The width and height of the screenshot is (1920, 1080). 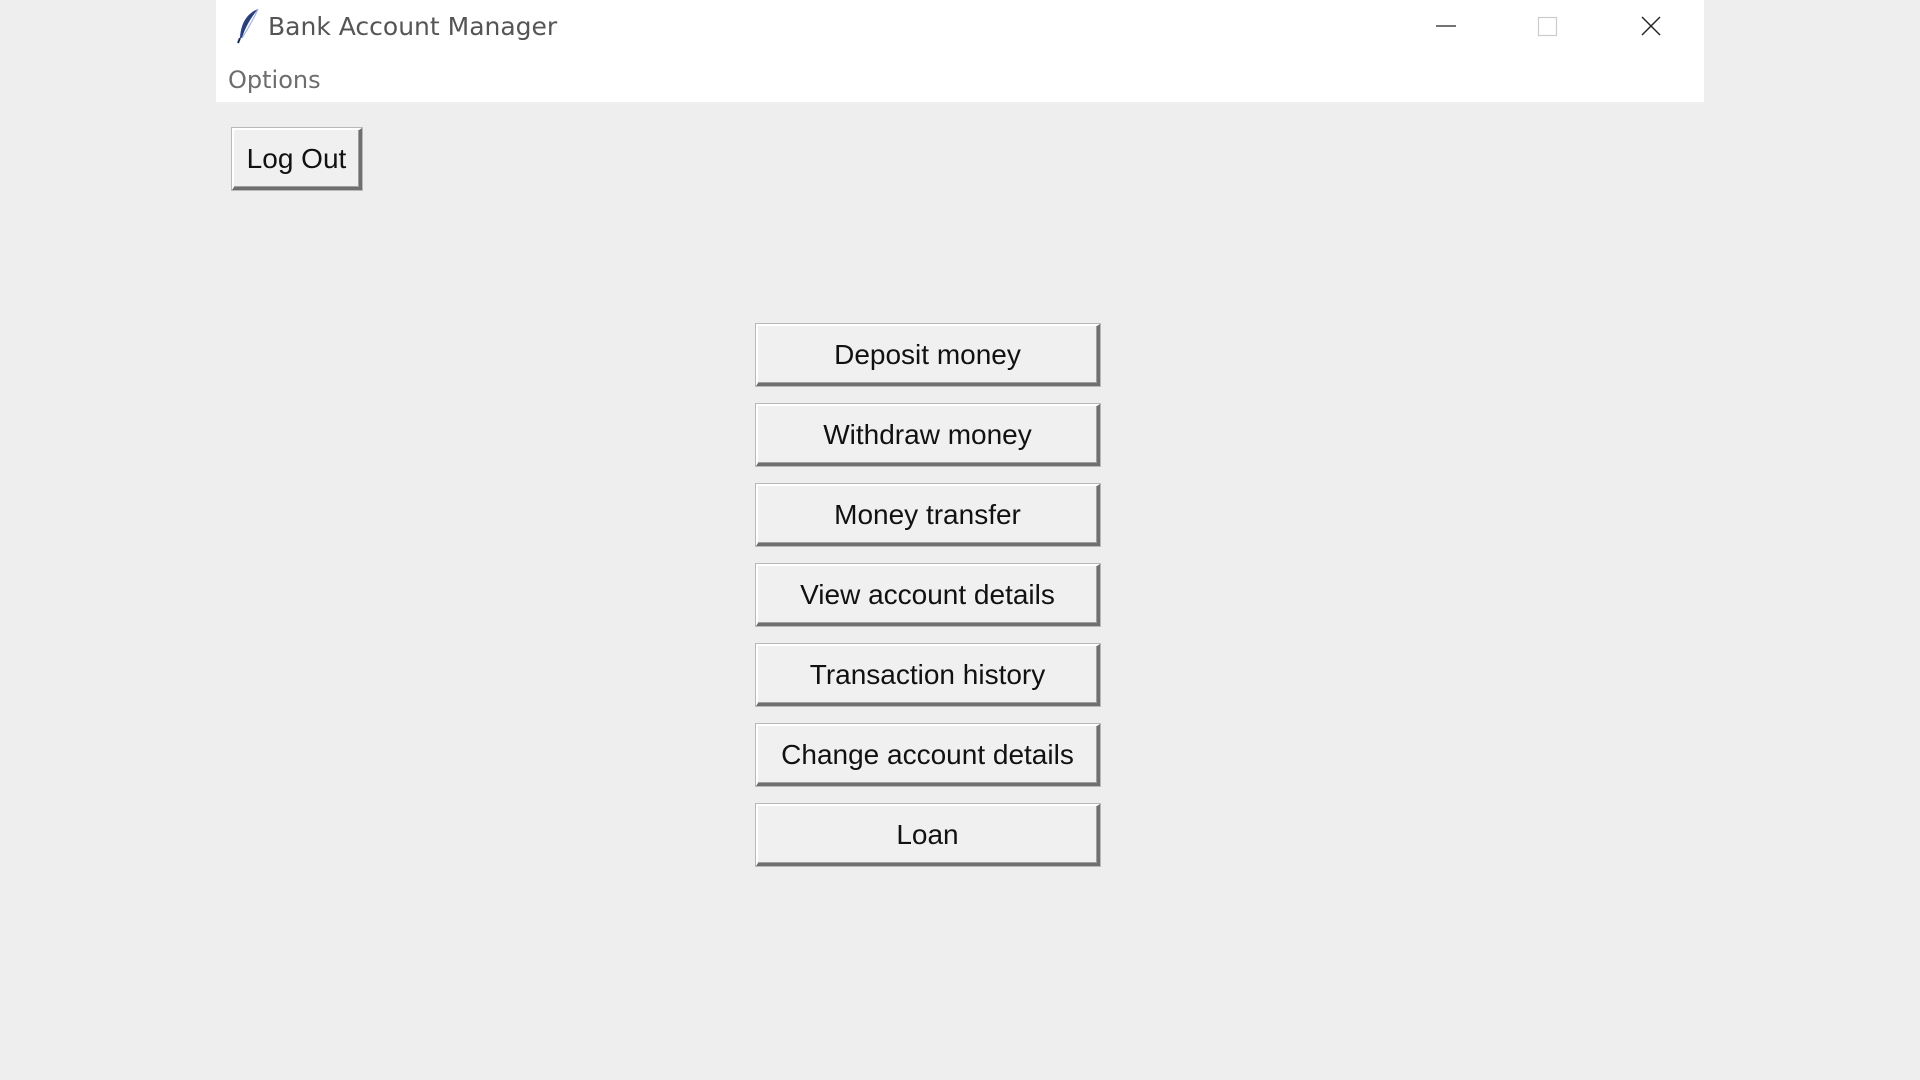 I want to click on withdraw-money-button: Withdraw money, so click(x=928, y=435).